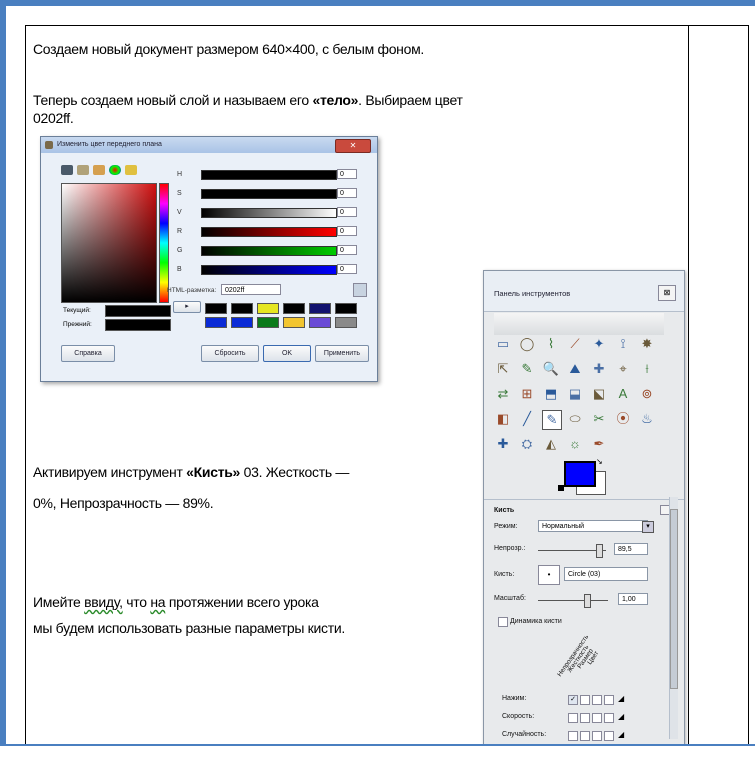 The height and width of the screenshot is (774, 755). Describe the element at coordinates (109, 243) in the screenshot. I see `color-gradient-square` at that location.